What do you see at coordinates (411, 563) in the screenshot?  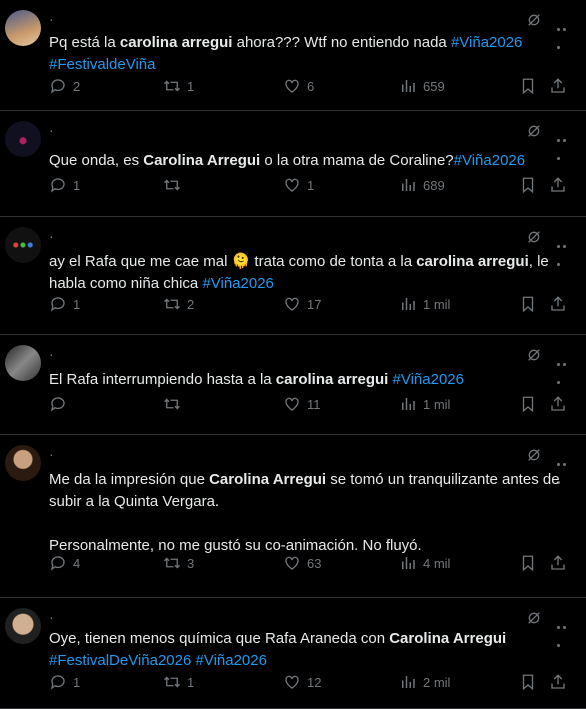 I see `analytics-icon` at bounding box center [411, 563].